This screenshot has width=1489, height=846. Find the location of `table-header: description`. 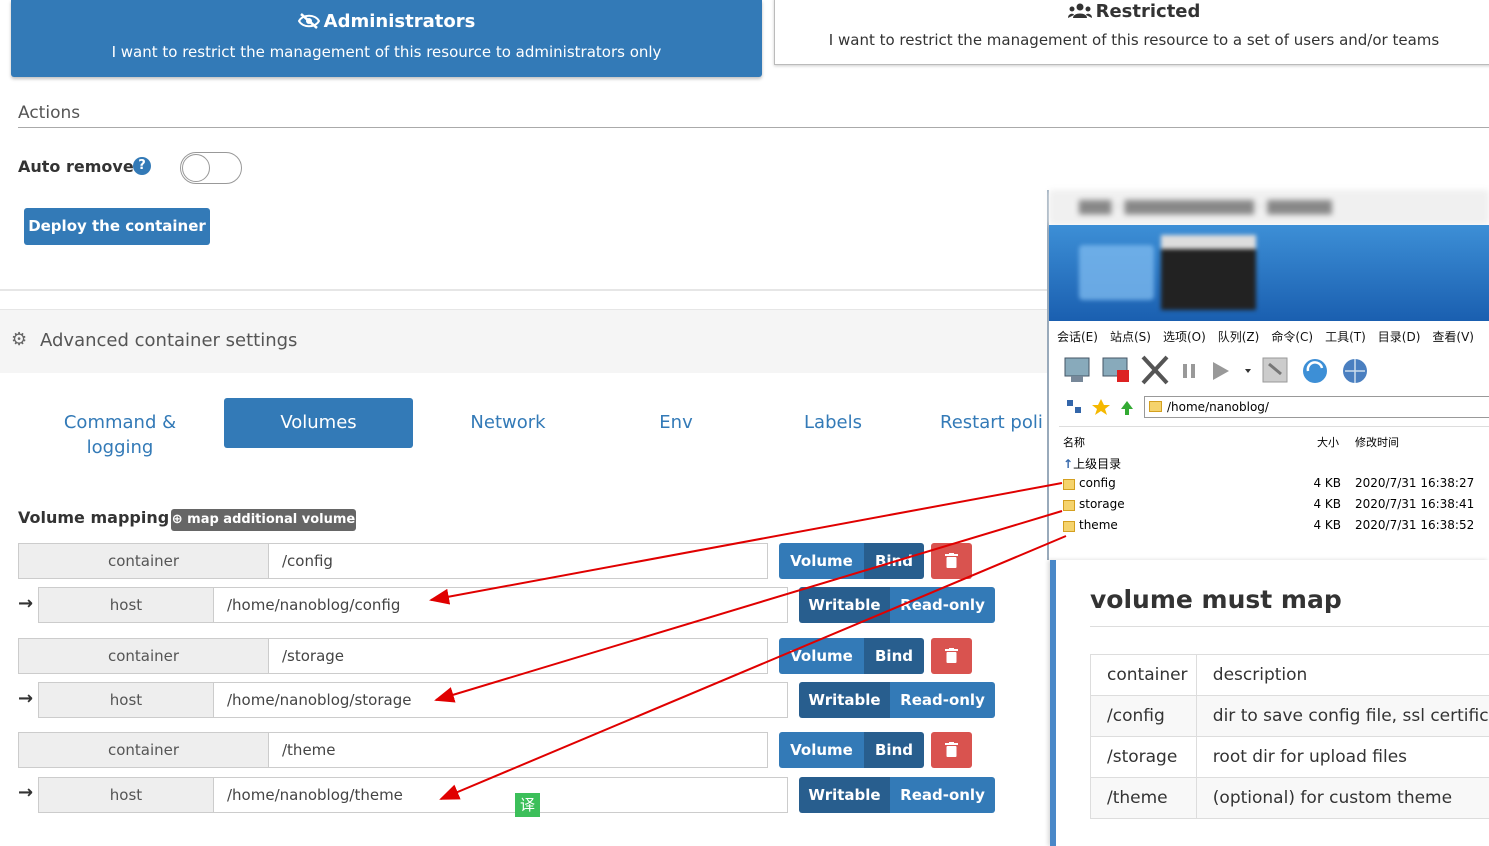

table-header: description is located at coordinates (1342, 675).